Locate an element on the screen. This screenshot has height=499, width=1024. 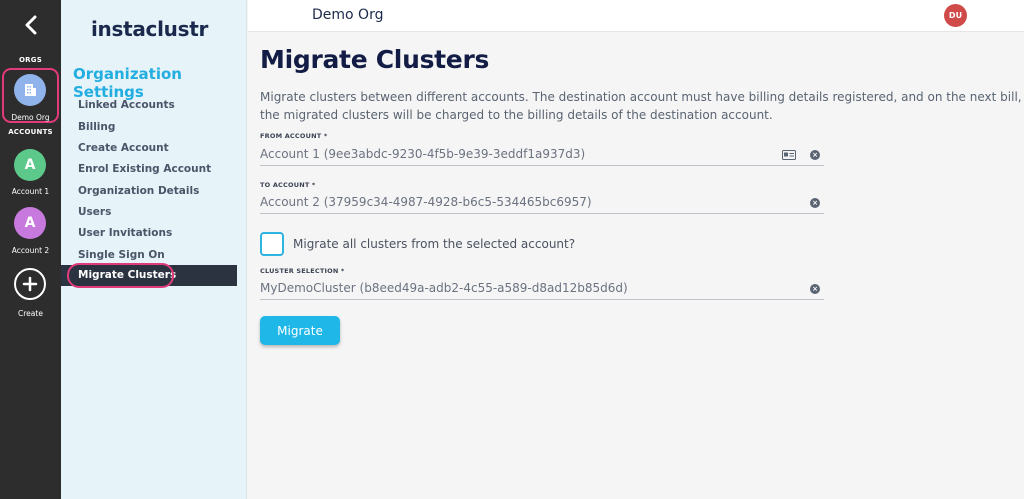
nav-billing: Billing is located at coordinates (96, 127).